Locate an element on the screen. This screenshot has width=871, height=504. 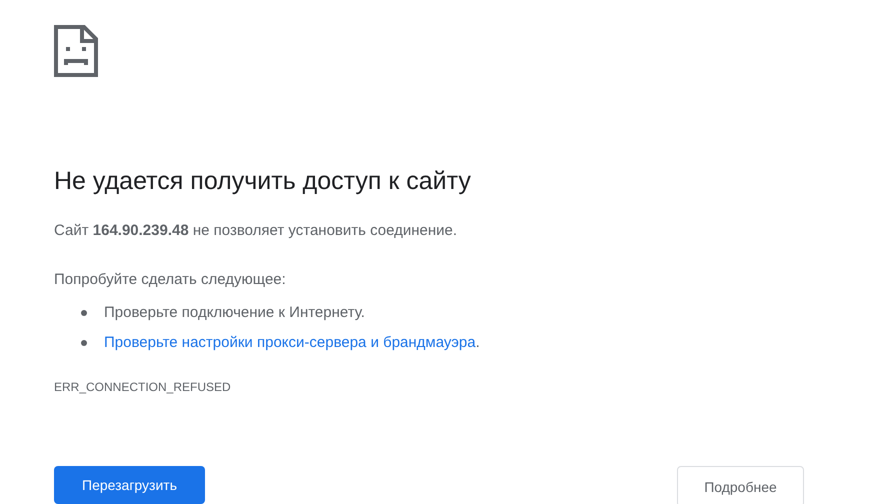
sad-page-icon is located at coordinates (76, 51).